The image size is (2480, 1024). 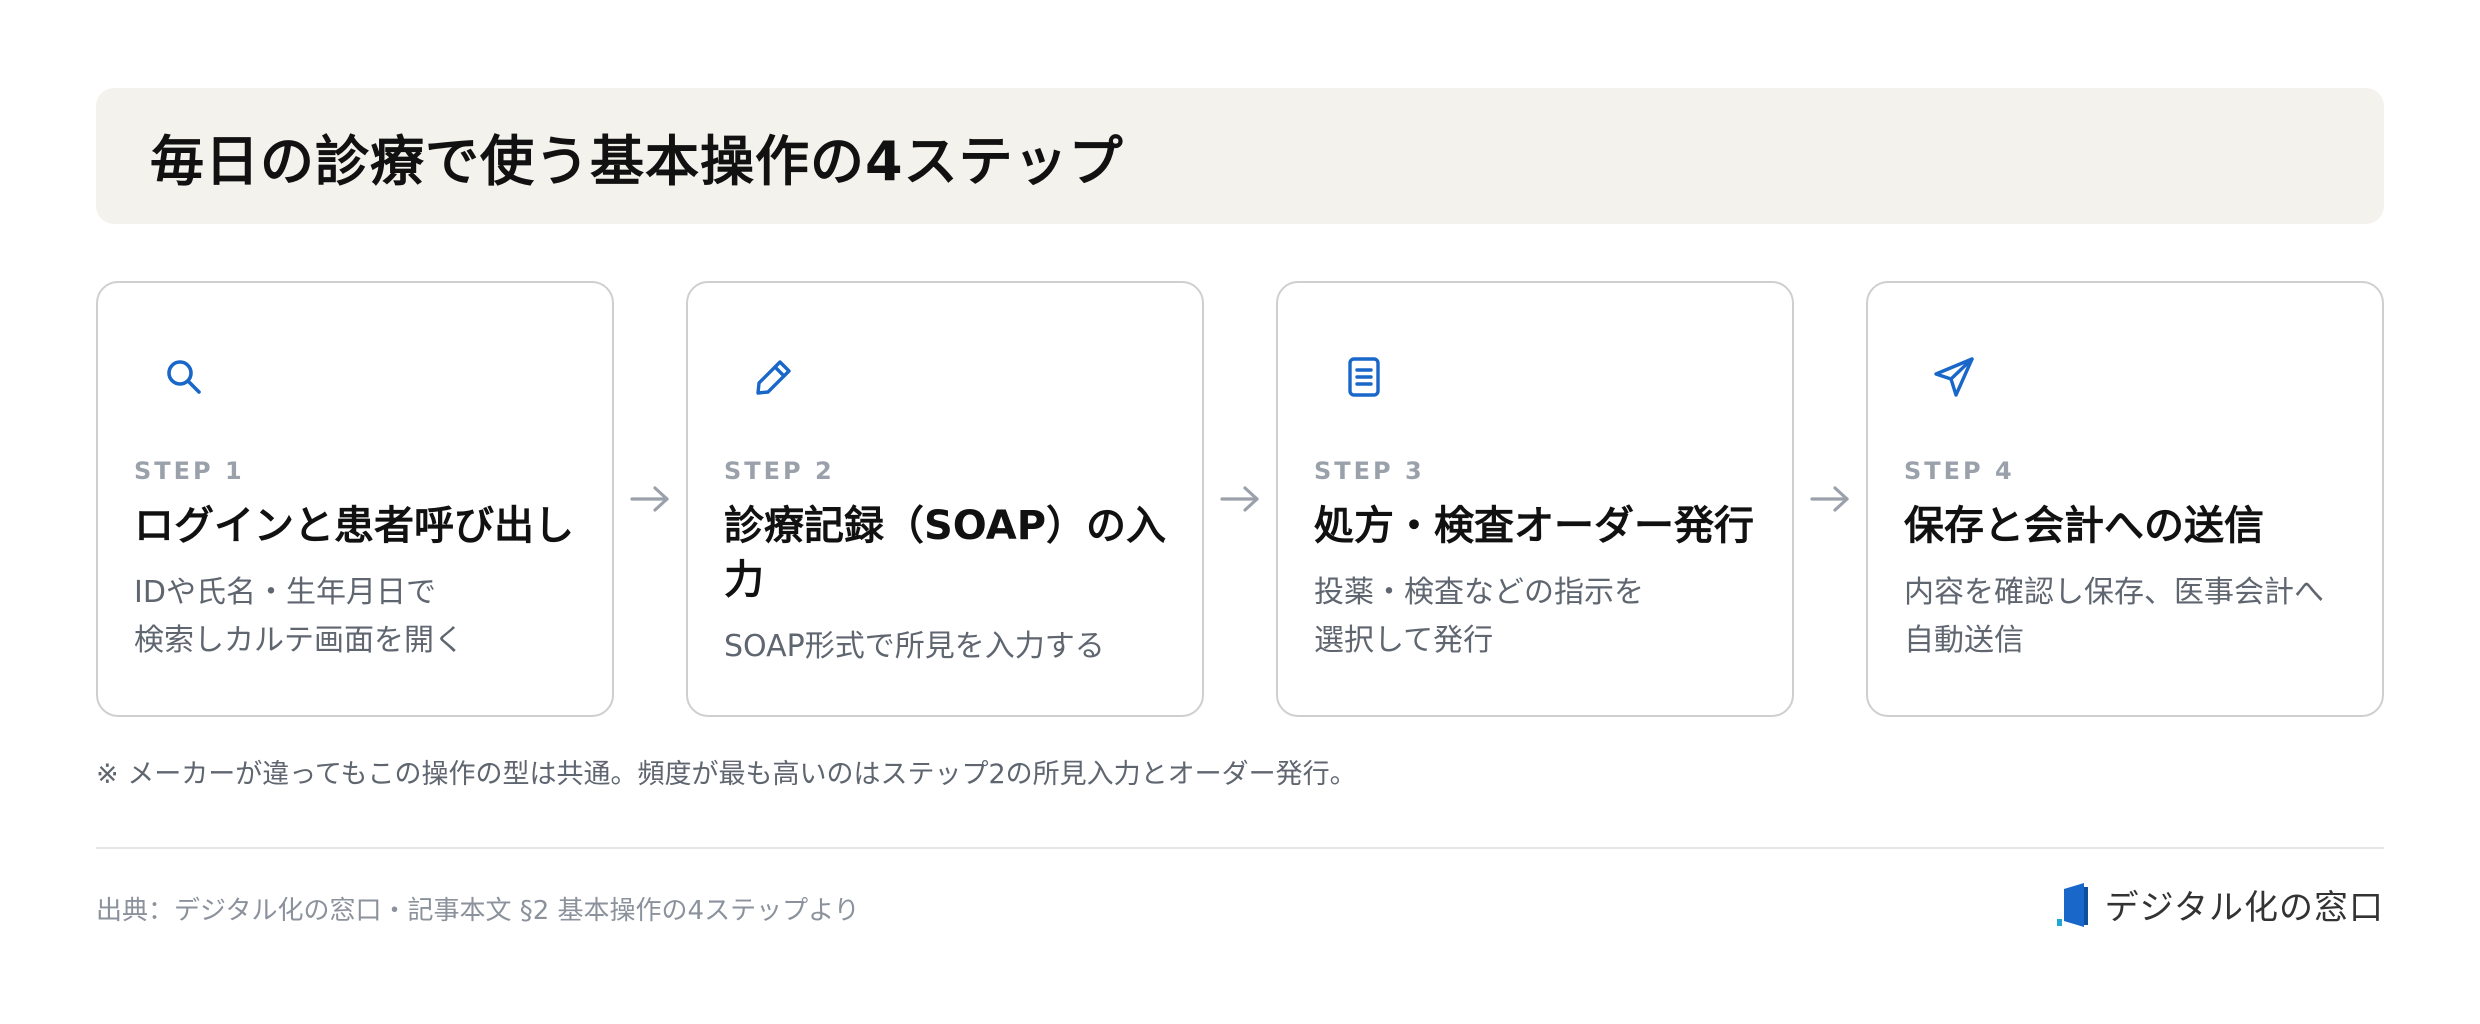 I want to click on step-description: IDや氏名・生年月日で 検索しカルテ画面を開く, so click(x=299, y=616).